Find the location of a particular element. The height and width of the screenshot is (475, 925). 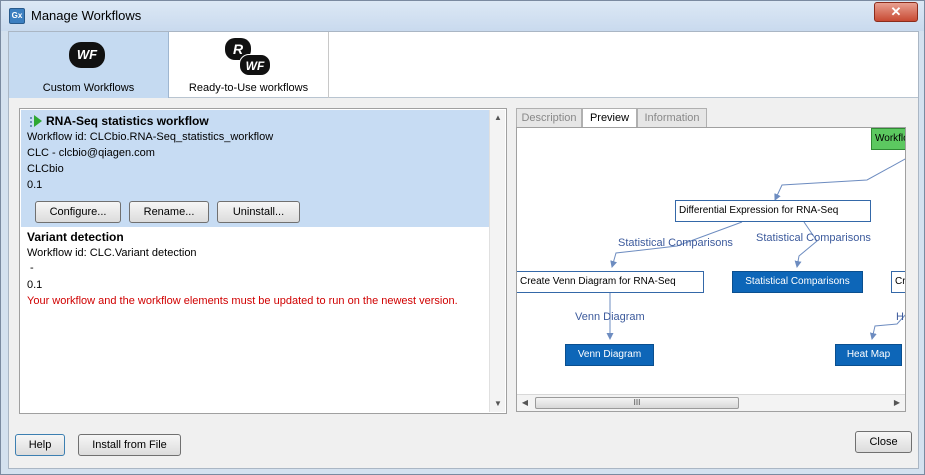

close-button: Close is located at coordinates (883, 442).